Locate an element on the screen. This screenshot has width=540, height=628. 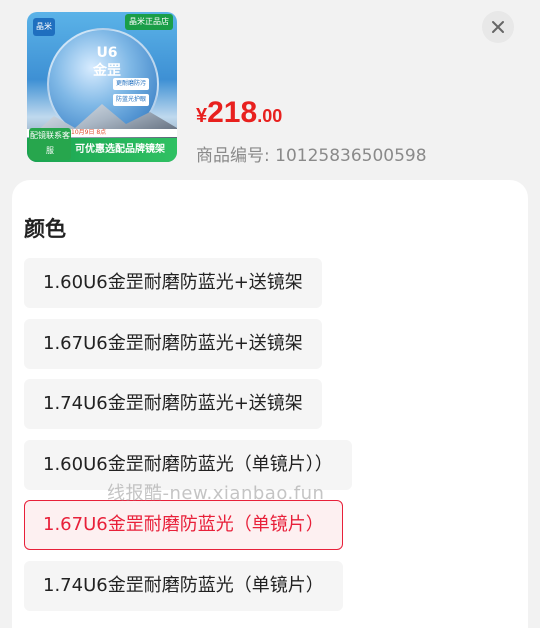
price-currency: ¥ is located at coordinates (202, 116).